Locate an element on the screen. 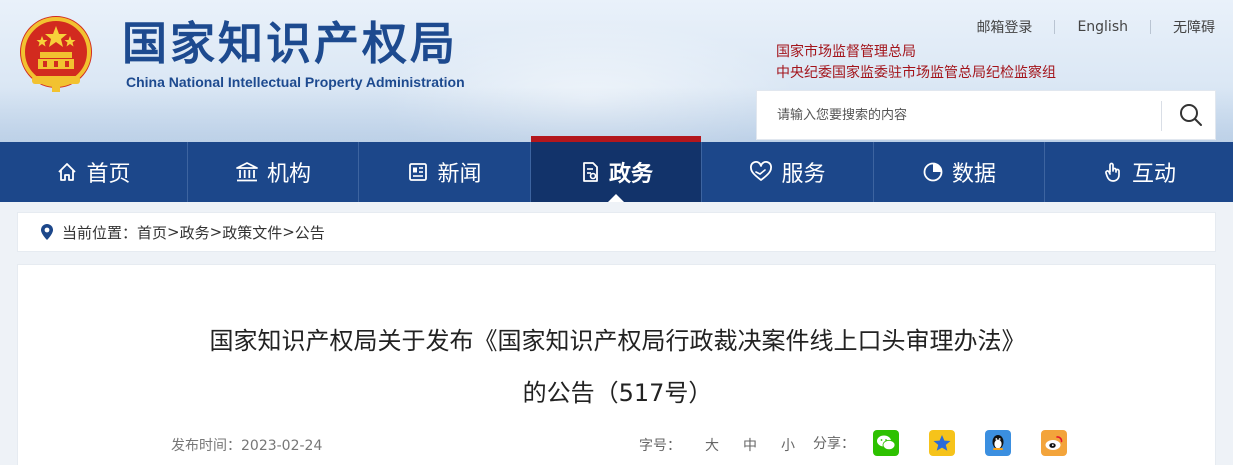  publish-label: 发布时间： is located at coordinates (206, 446).